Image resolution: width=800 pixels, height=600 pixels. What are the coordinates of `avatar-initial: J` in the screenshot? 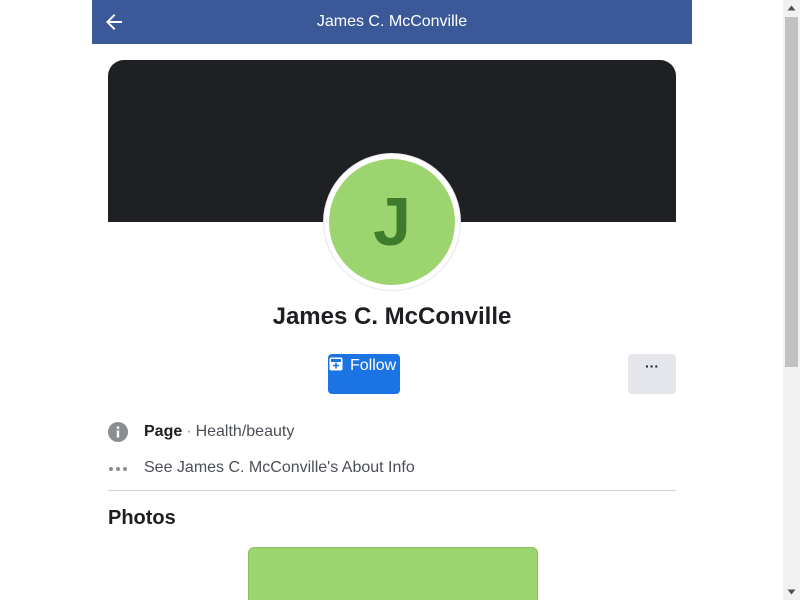 It's located at (392, 222).